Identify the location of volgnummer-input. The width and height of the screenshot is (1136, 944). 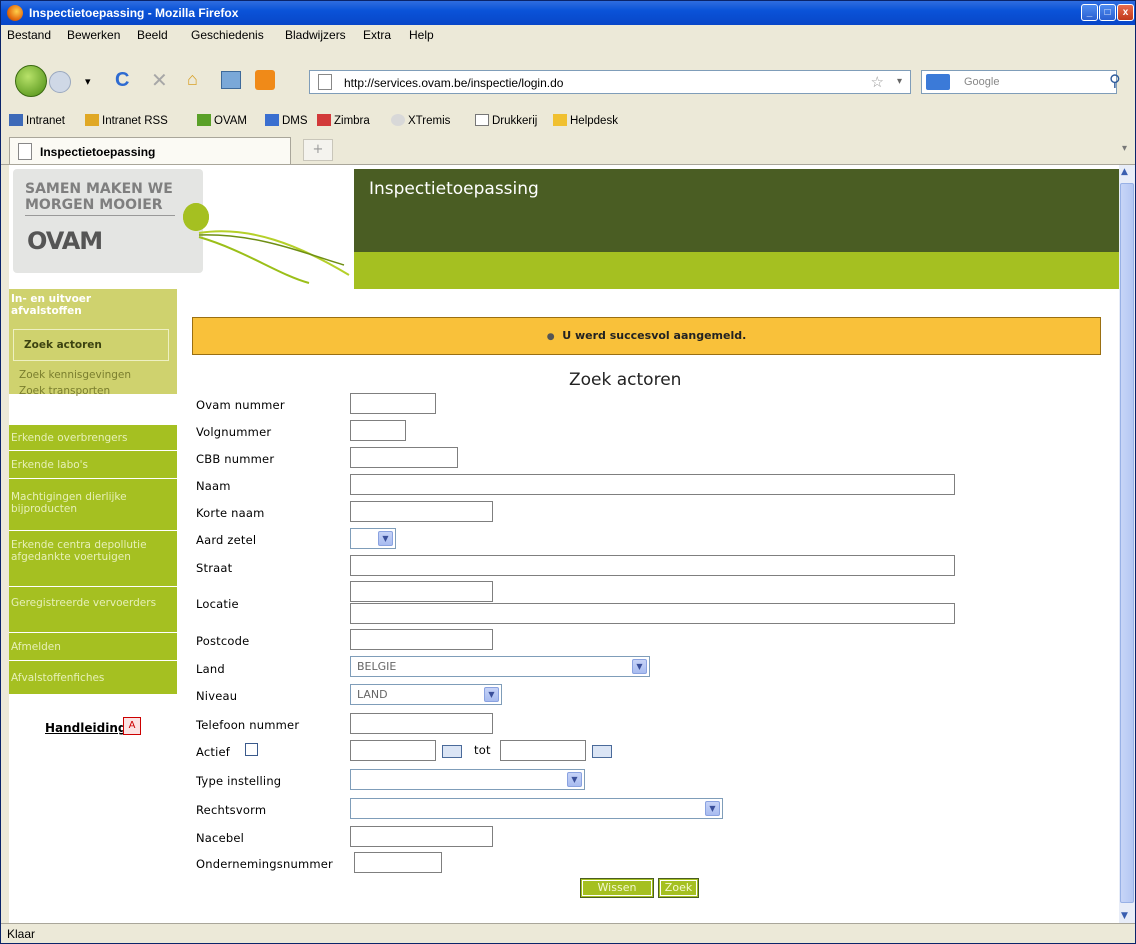
(378, 430).